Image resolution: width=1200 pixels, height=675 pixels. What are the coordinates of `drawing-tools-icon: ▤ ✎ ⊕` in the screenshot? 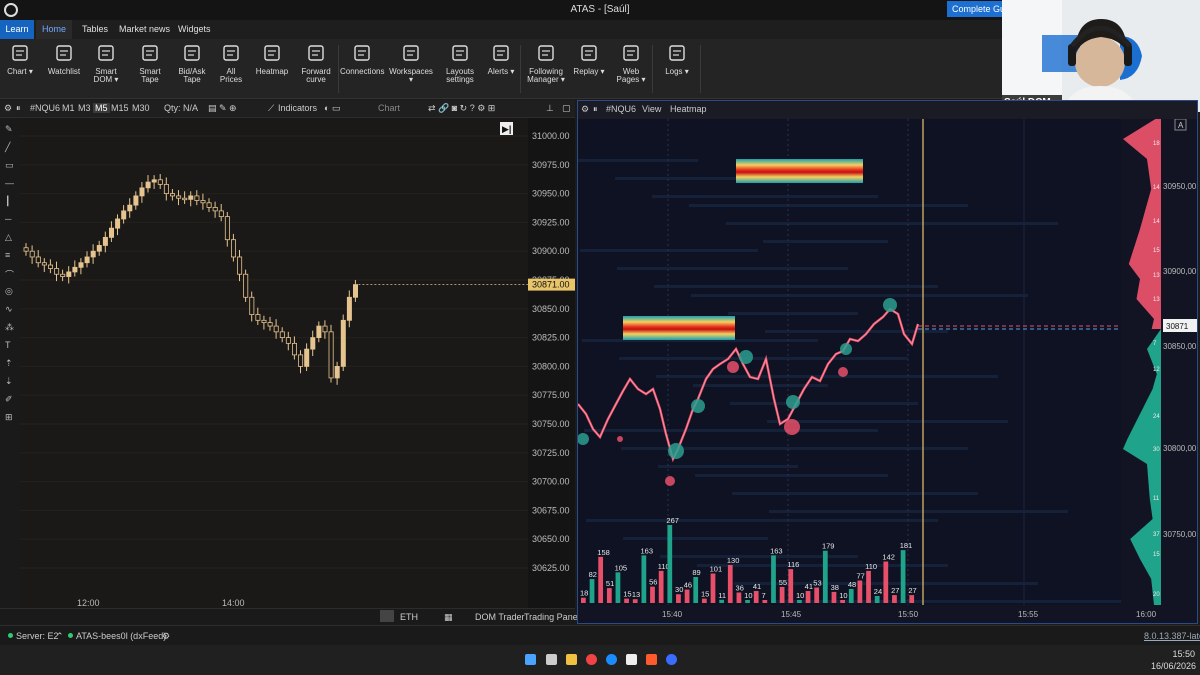 It's located at (222, 108).